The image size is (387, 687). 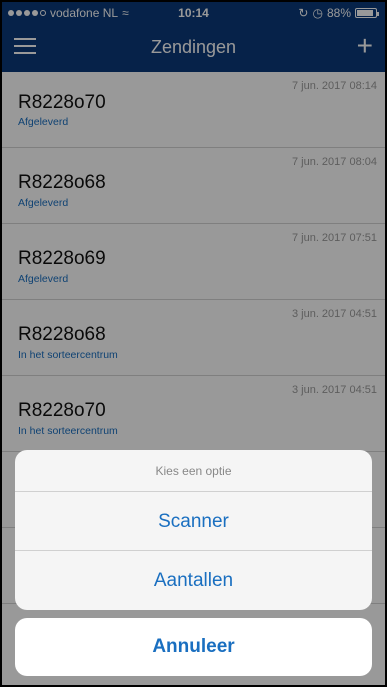 I want to click on aantallen-option-button: Aantallen, so click(x=193, y=580).